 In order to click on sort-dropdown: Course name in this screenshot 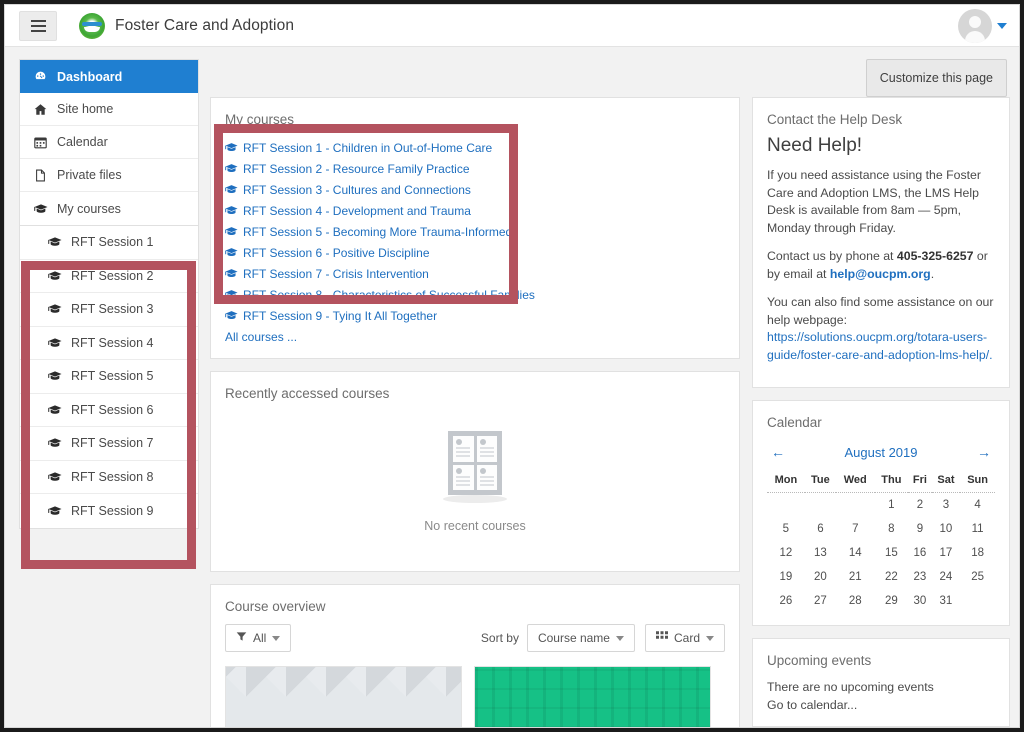, I will do `click(580, 638)`.